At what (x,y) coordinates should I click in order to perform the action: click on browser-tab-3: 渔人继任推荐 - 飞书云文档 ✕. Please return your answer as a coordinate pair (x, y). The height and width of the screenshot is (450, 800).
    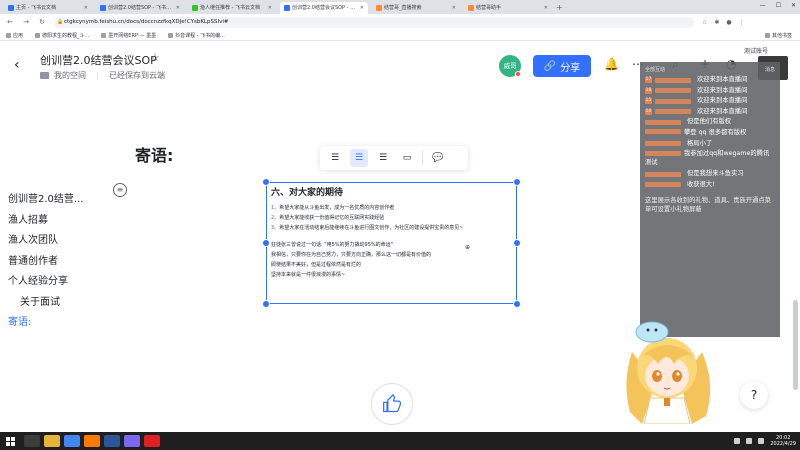
    Looking at the image, I should click on (232, 8).